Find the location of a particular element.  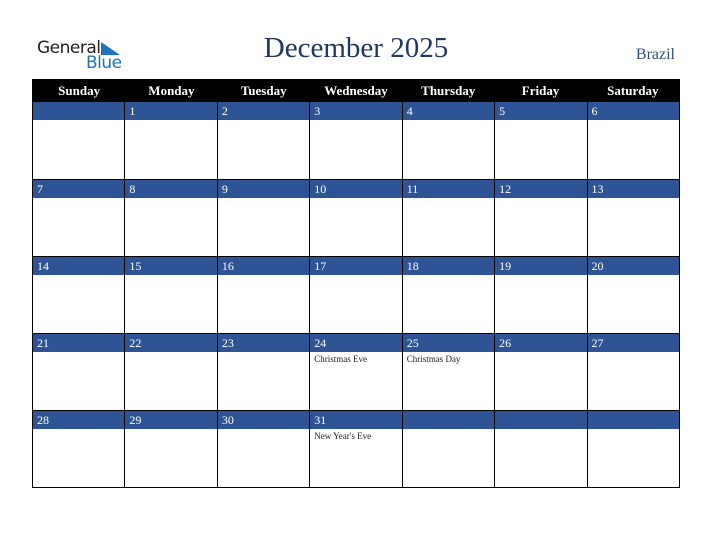

day-cell: 1 is located at coordinates (170, 140).